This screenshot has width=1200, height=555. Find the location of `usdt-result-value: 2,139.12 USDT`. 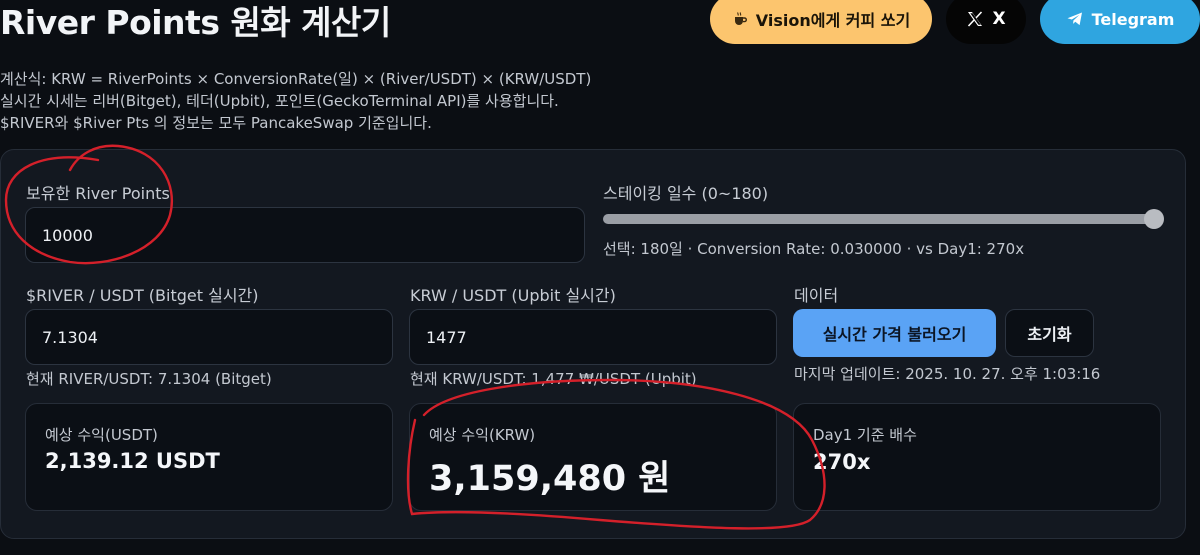

usdt-result-value: 2,139.12 USDT is located at coordinates (132, 461).